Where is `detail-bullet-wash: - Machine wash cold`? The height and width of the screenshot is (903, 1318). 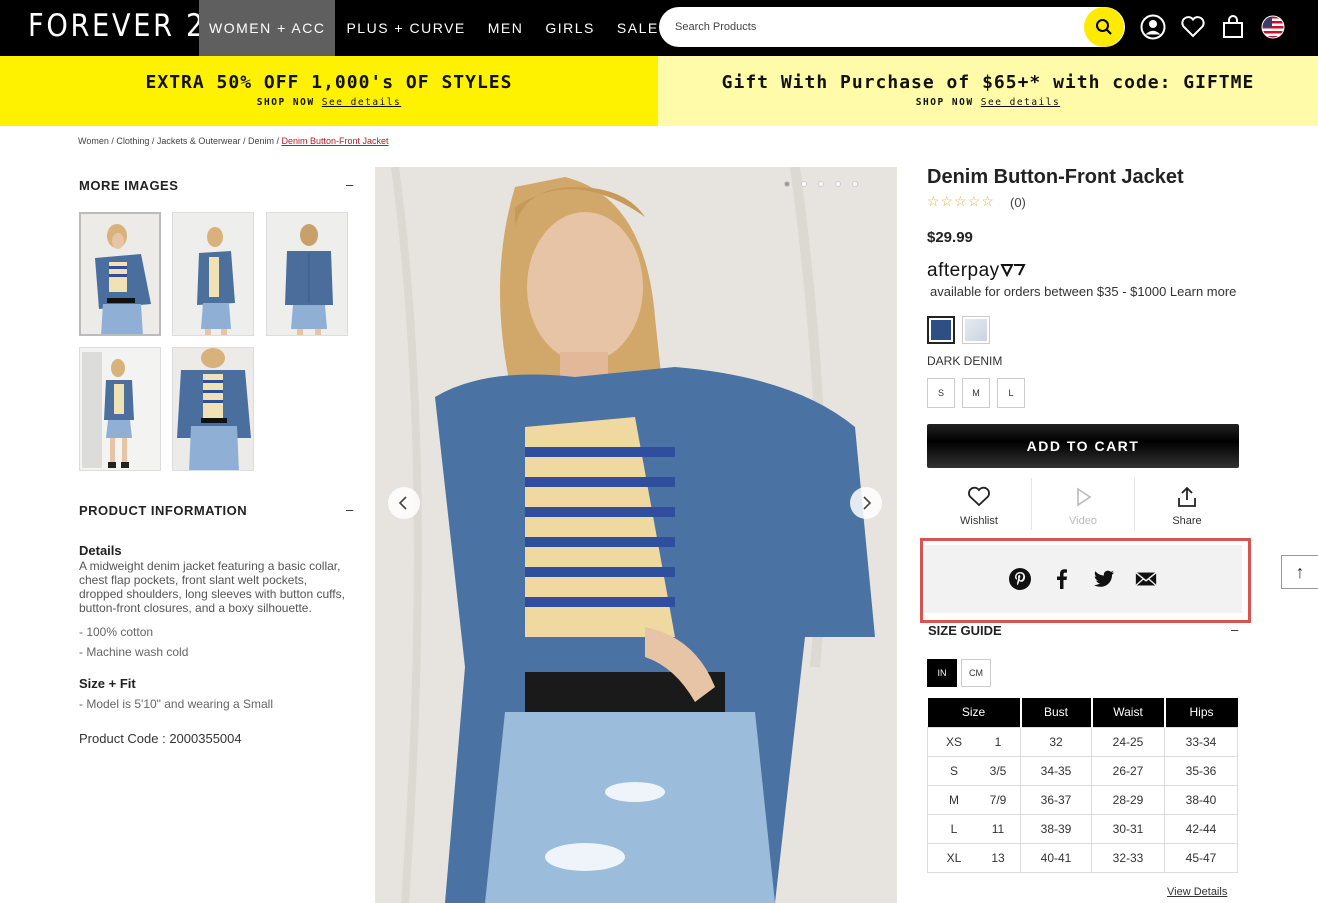 detail-bullet-wash: - Machine wash cold is located at coordinates (134, 652).